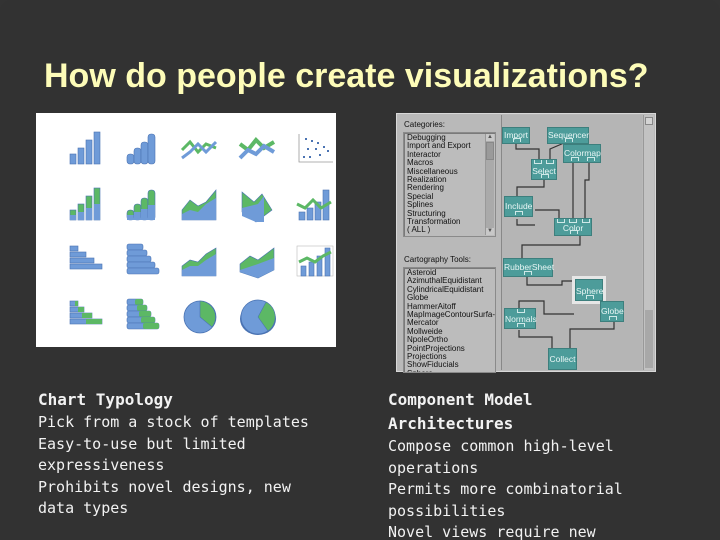 Image resolution: width=720 pixels, height=540 pixels. What do you see at coordinates (105, 399) in the screenshot?
I see `chart-typology-heading: Chart Typology` at bounding box center [105, 399].